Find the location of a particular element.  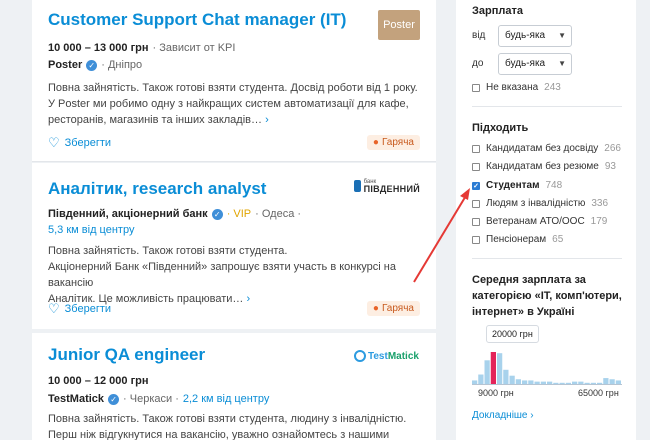

distance-row: 5,3 км від центру is located at coordinates (91, 230).